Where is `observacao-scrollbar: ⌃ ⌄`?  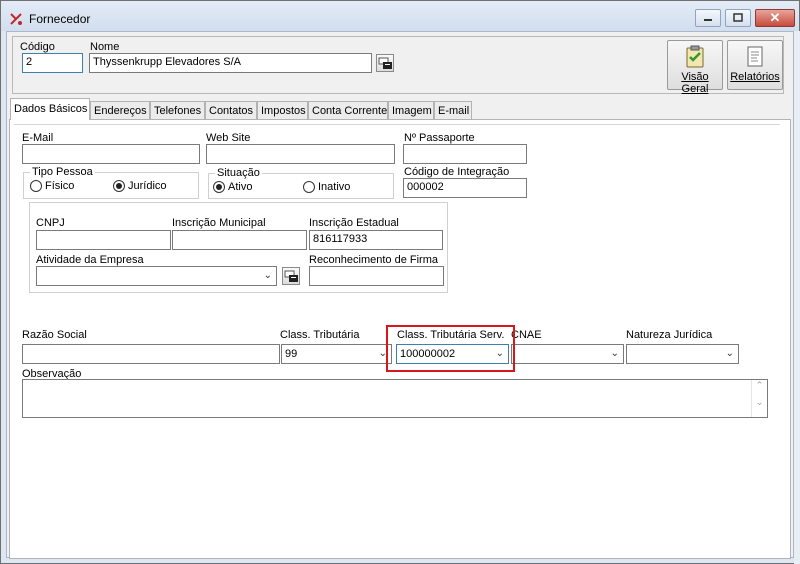 observacao-scrollbar: ⌃ ⌄ is located at coordinates (759, 398).